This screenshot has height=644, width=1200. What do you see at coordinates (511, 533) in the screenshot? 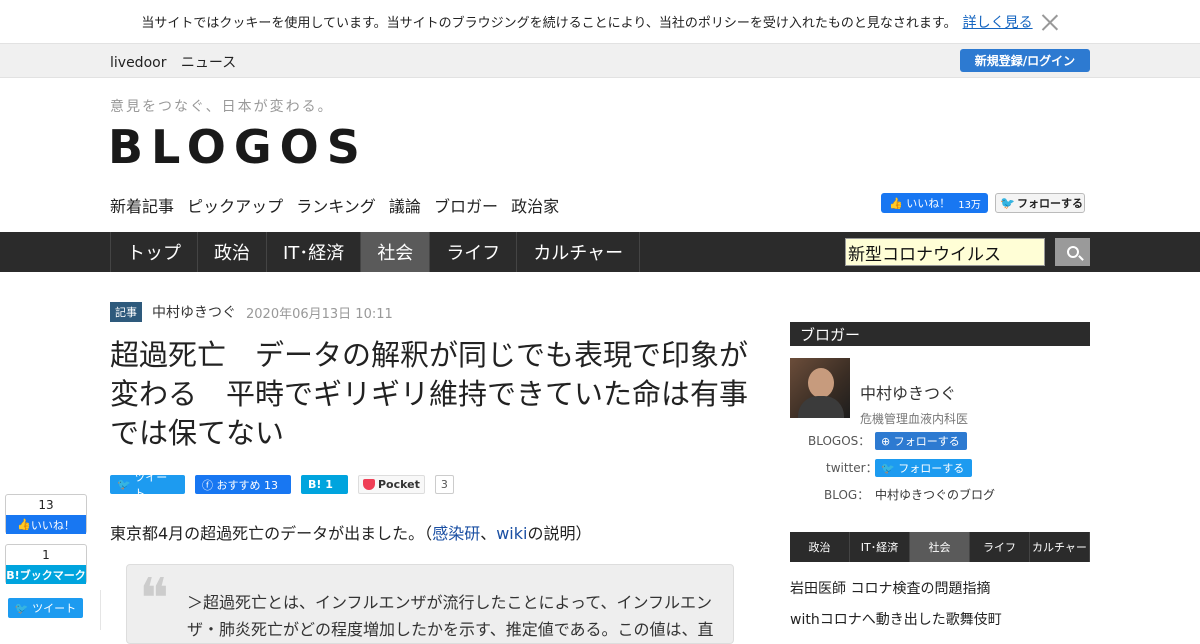
I see `link-wiki: wiki` at bounding box center [511, 533].